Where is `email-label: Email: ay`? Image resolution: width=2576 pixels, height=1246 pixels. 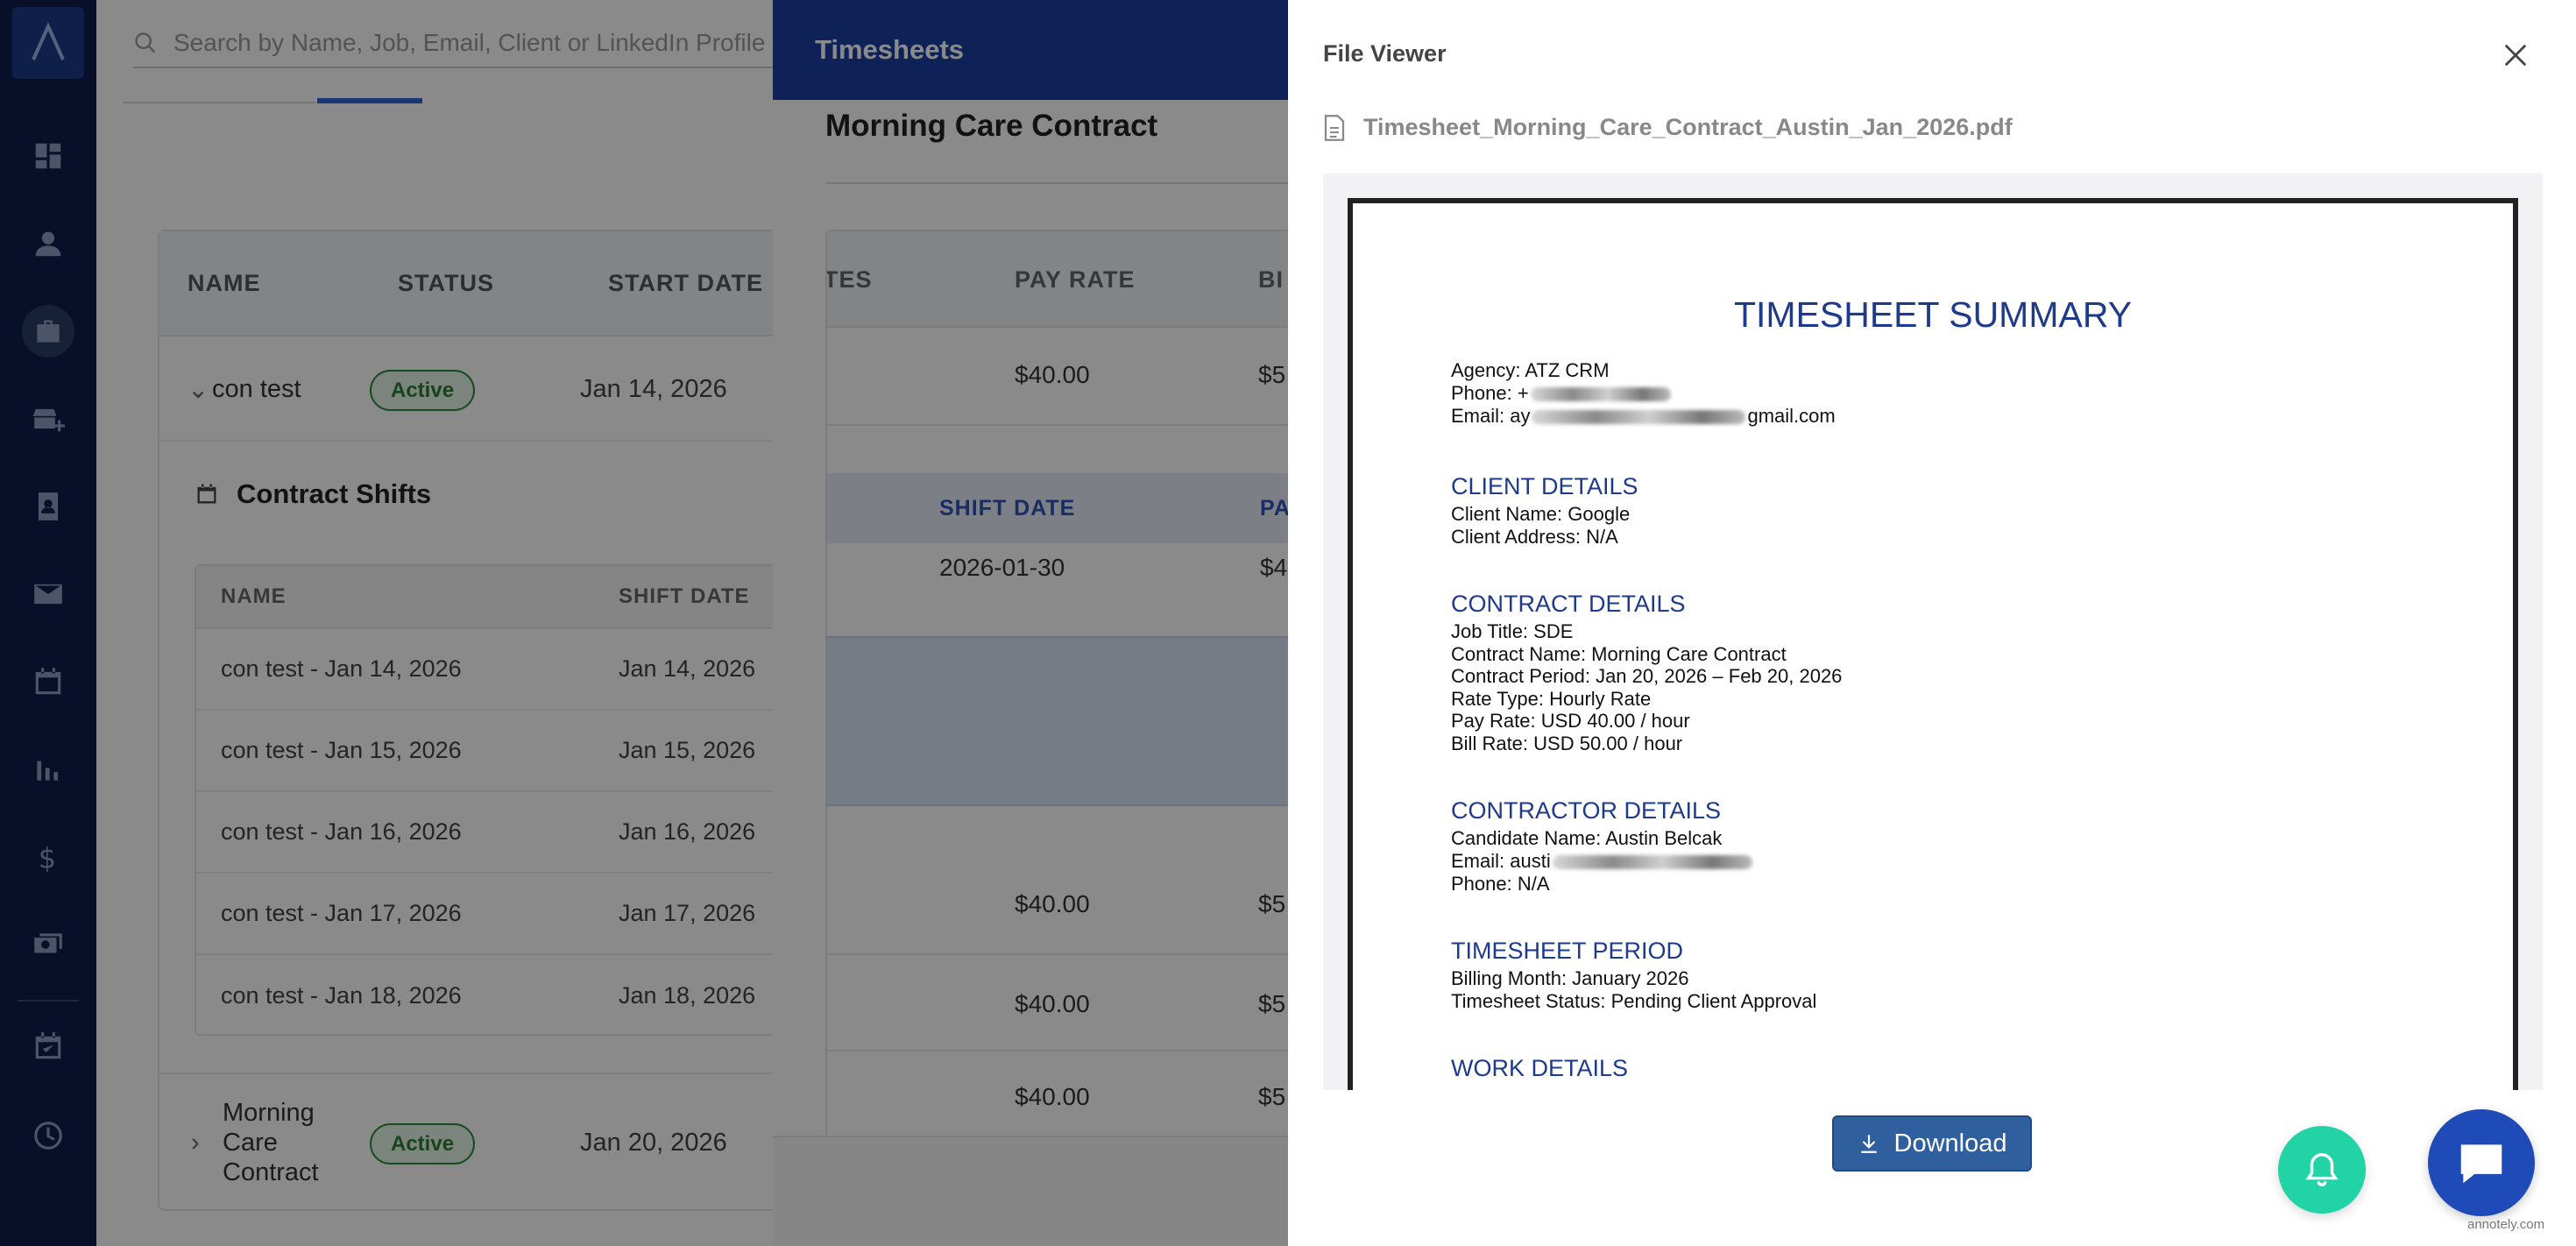 email-label: Email: ay is located at coordinates (1491, 416).